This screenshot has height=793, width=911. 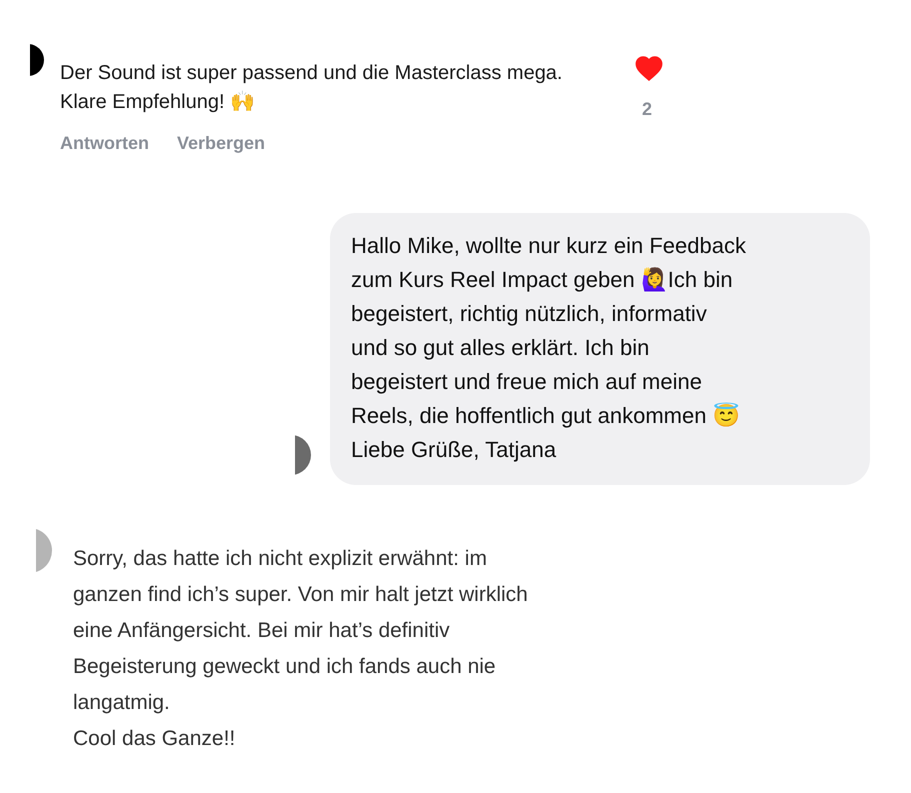 I want to click on reply-action: Antworten, so click(x=104, y=143).